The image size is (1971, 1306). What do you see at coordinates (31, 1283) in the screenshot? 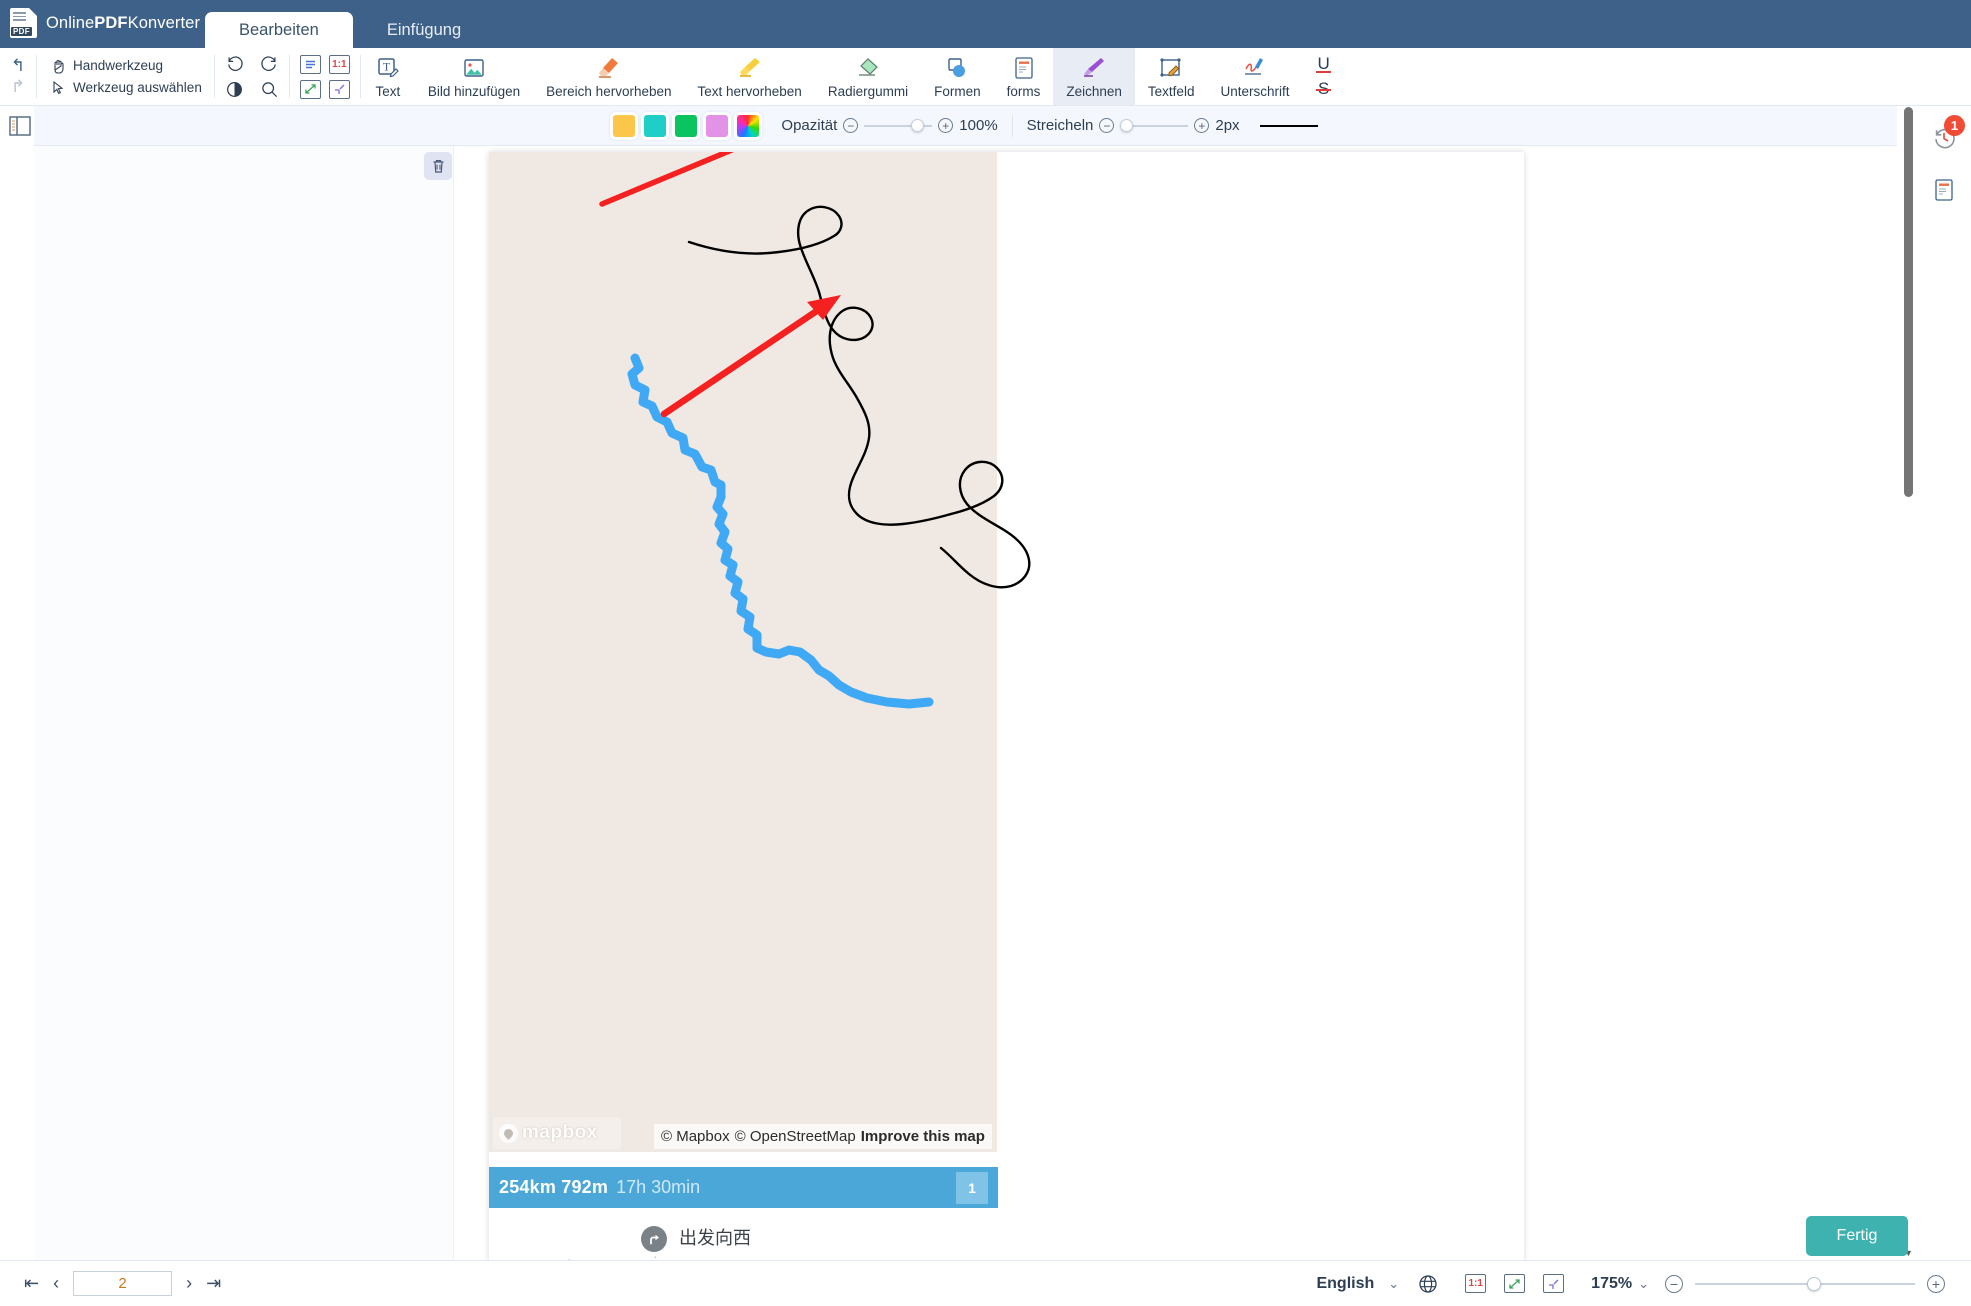
I see `first-page-icon: ⇤` at bounding box center [31, 1283].